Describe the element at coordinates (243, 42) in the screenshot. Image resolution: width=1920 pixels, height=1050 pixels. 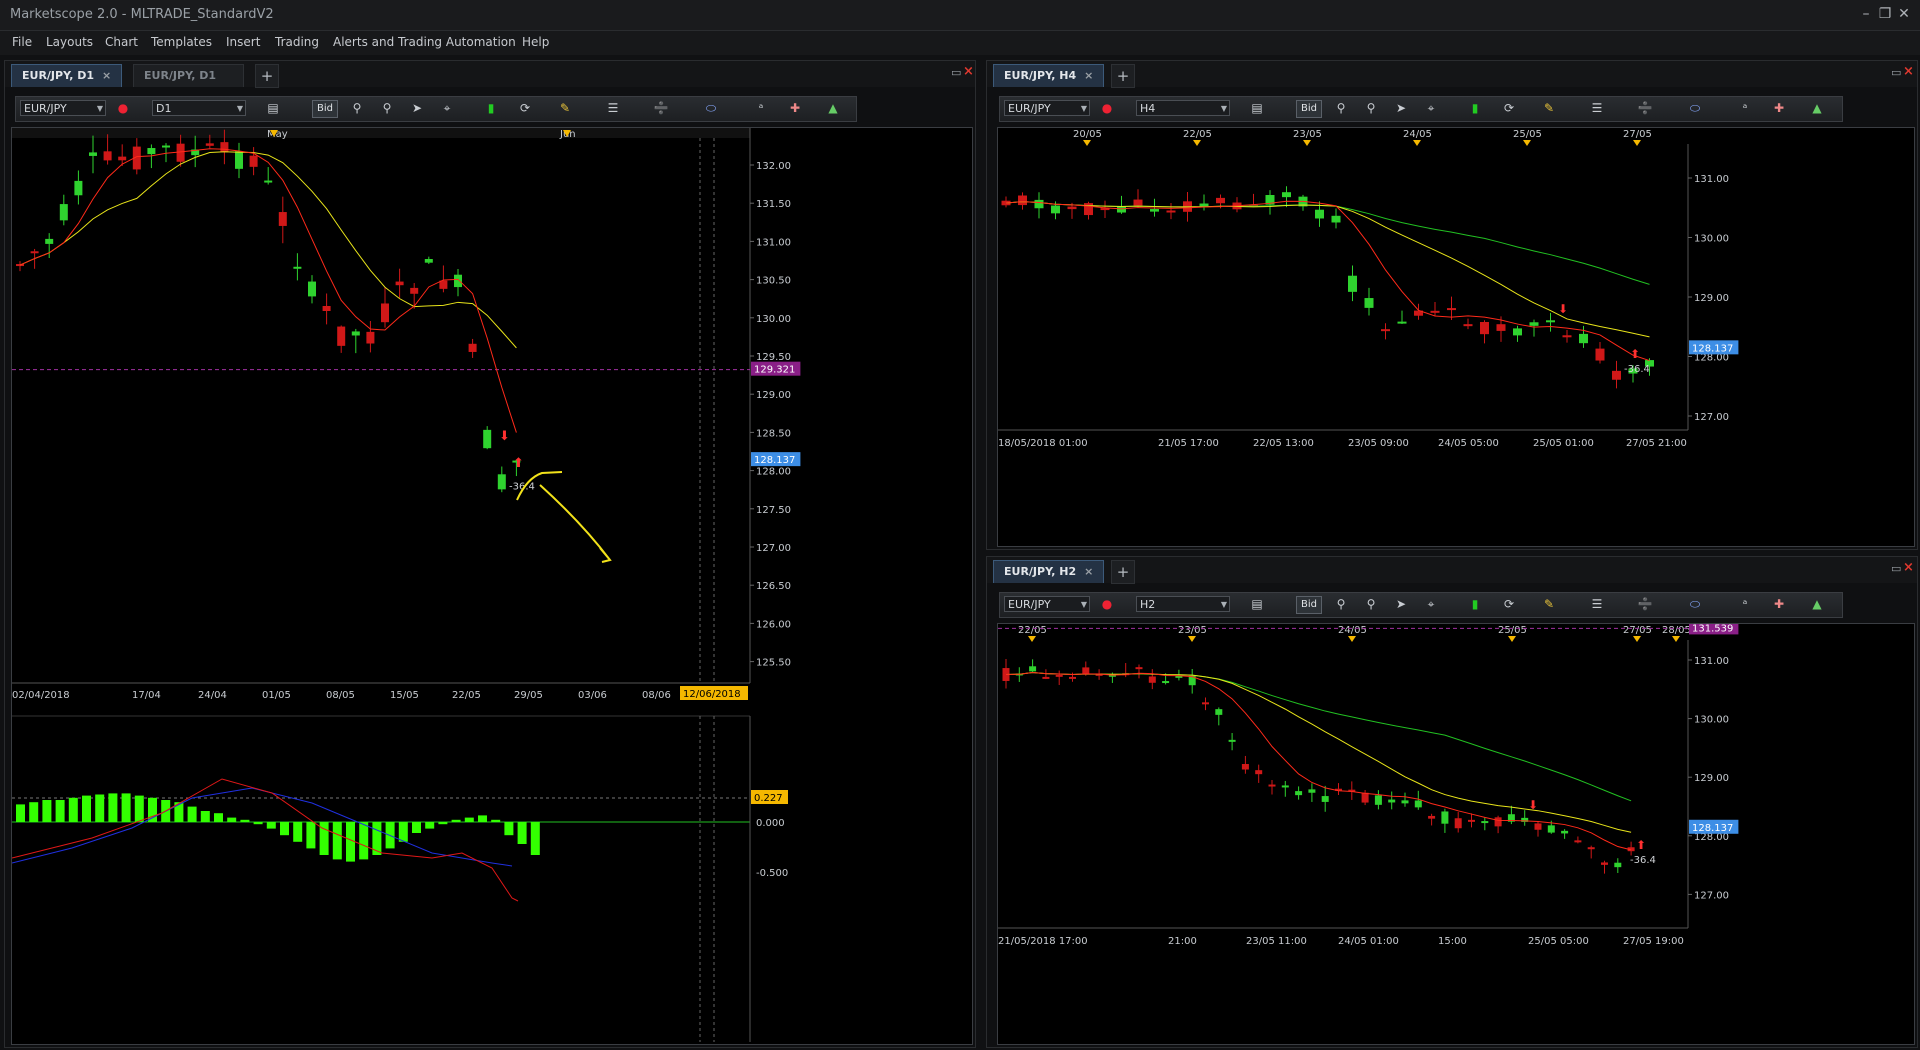
I see `menu-insert: Insert` at that location.